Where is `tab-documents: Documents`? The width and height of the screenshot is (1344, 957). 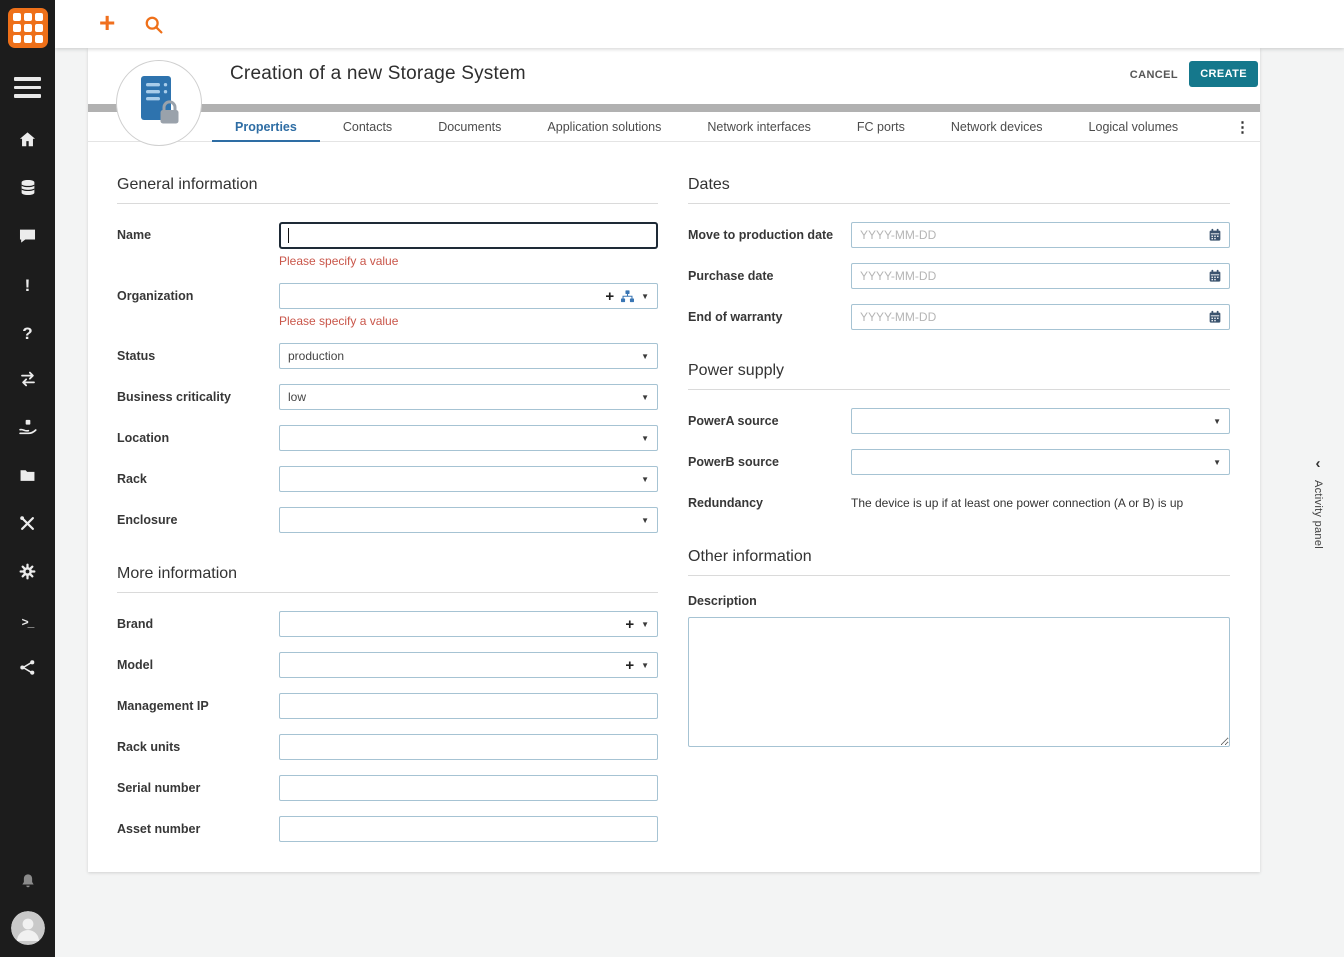 tab-documents: Documents is located at coordinates (469, 127).